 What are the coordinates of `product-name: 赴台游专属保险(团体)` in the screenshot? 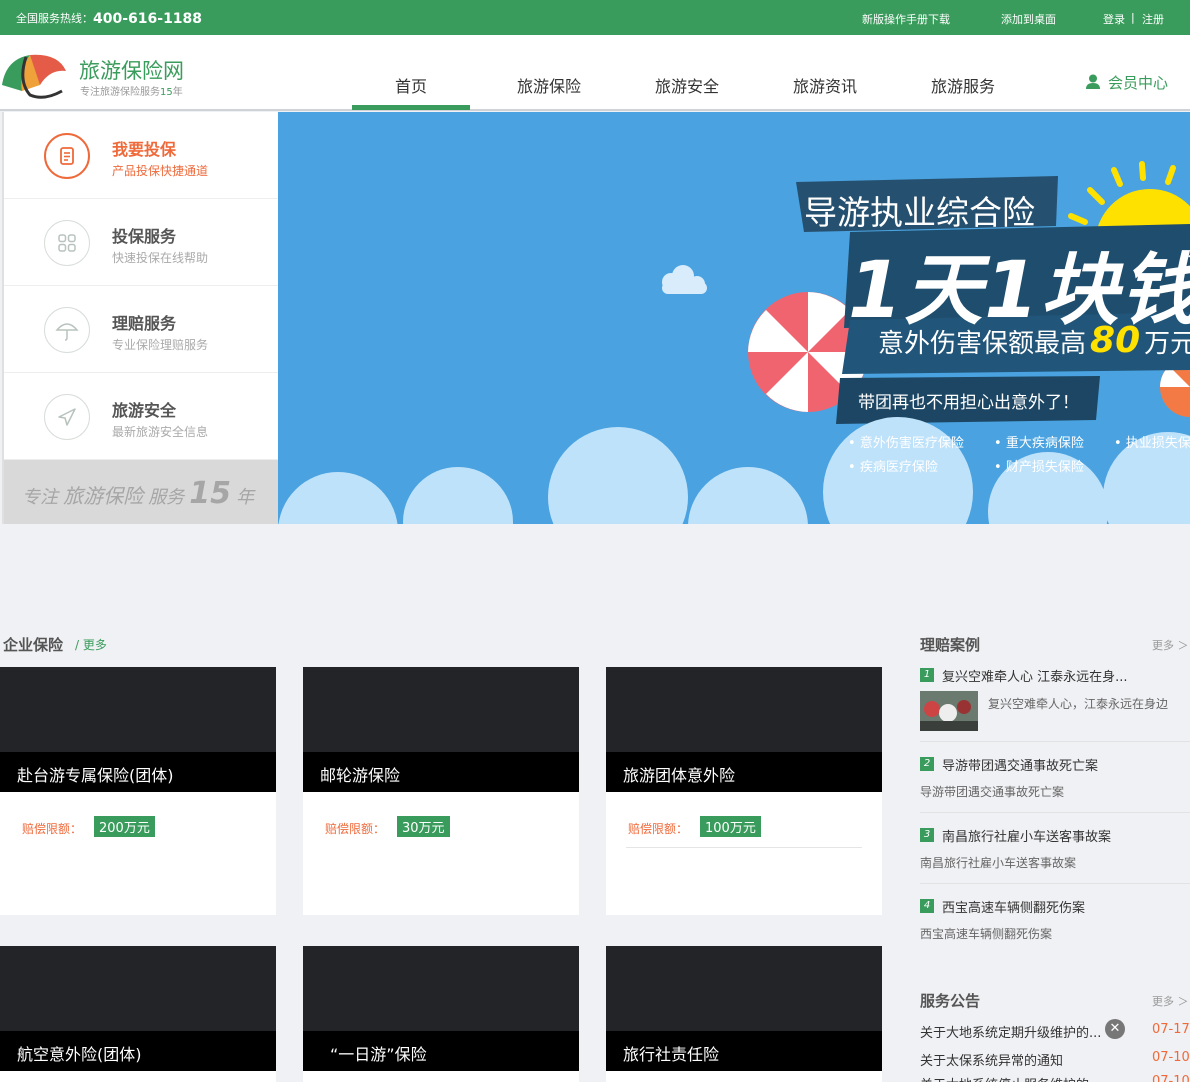 It's located at (138, 772).